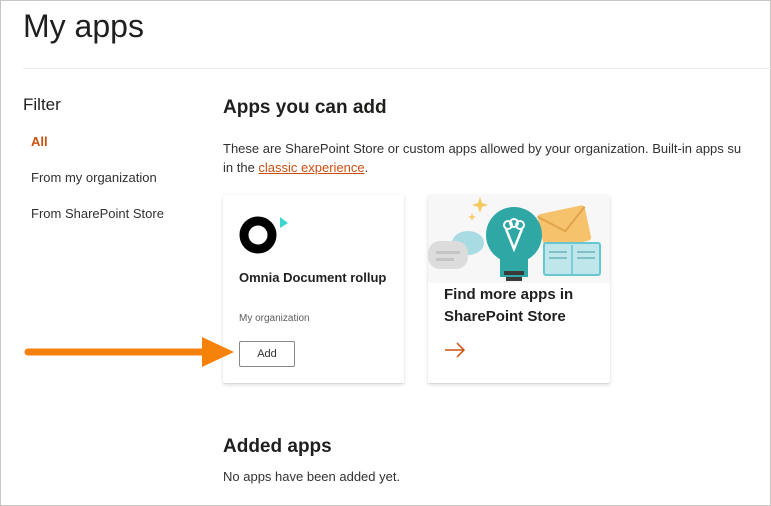 The height and width of the screenshot is (506, 771). What do you see at coordinates (263, 235) in the screenshot?
I see `omnia-logo-icon` at bounding box center [263, 235].